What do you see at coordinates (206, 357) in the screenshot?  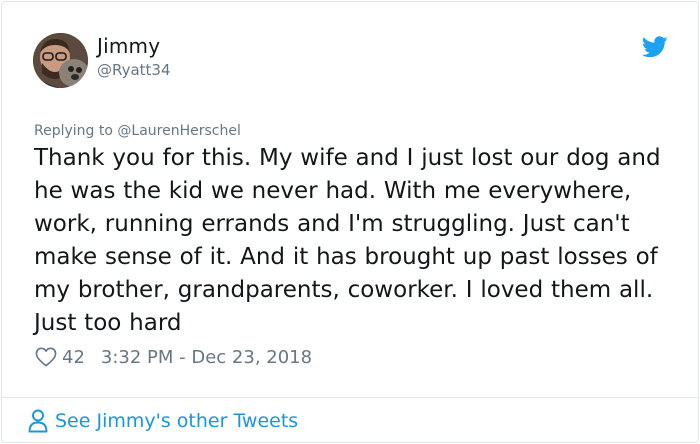 I see `timestamp-link: 3:32 PM - Dec 23, 2018` at bounding box center [206, 357].